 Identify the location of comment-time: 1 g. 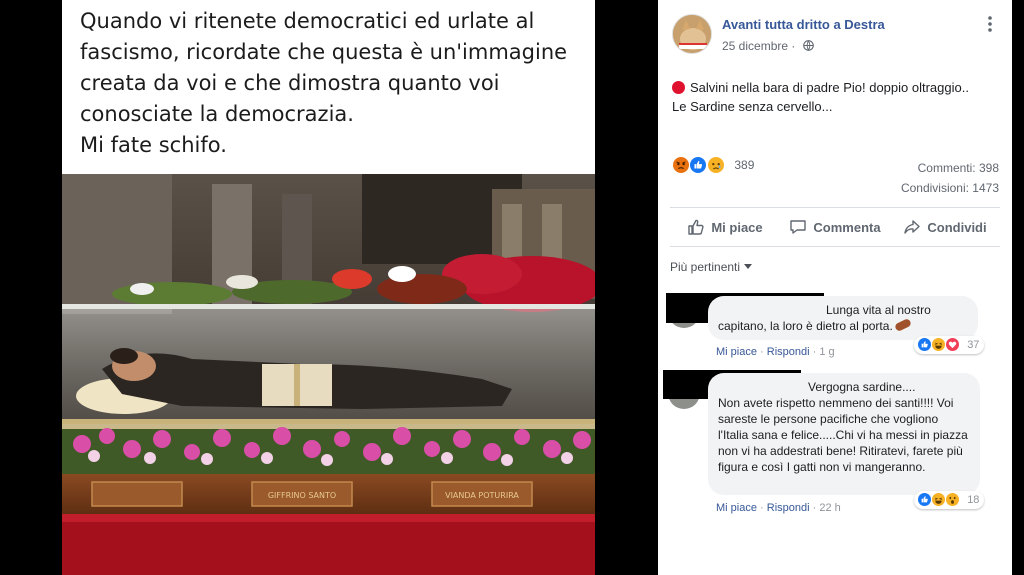
(826, 352).